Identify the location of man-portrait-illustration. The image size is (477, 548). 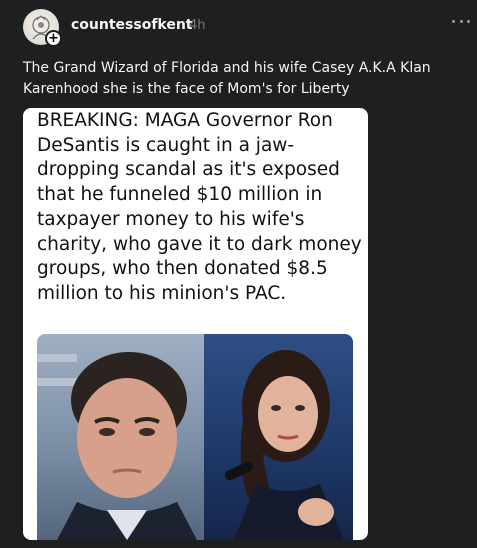
(117, 446).